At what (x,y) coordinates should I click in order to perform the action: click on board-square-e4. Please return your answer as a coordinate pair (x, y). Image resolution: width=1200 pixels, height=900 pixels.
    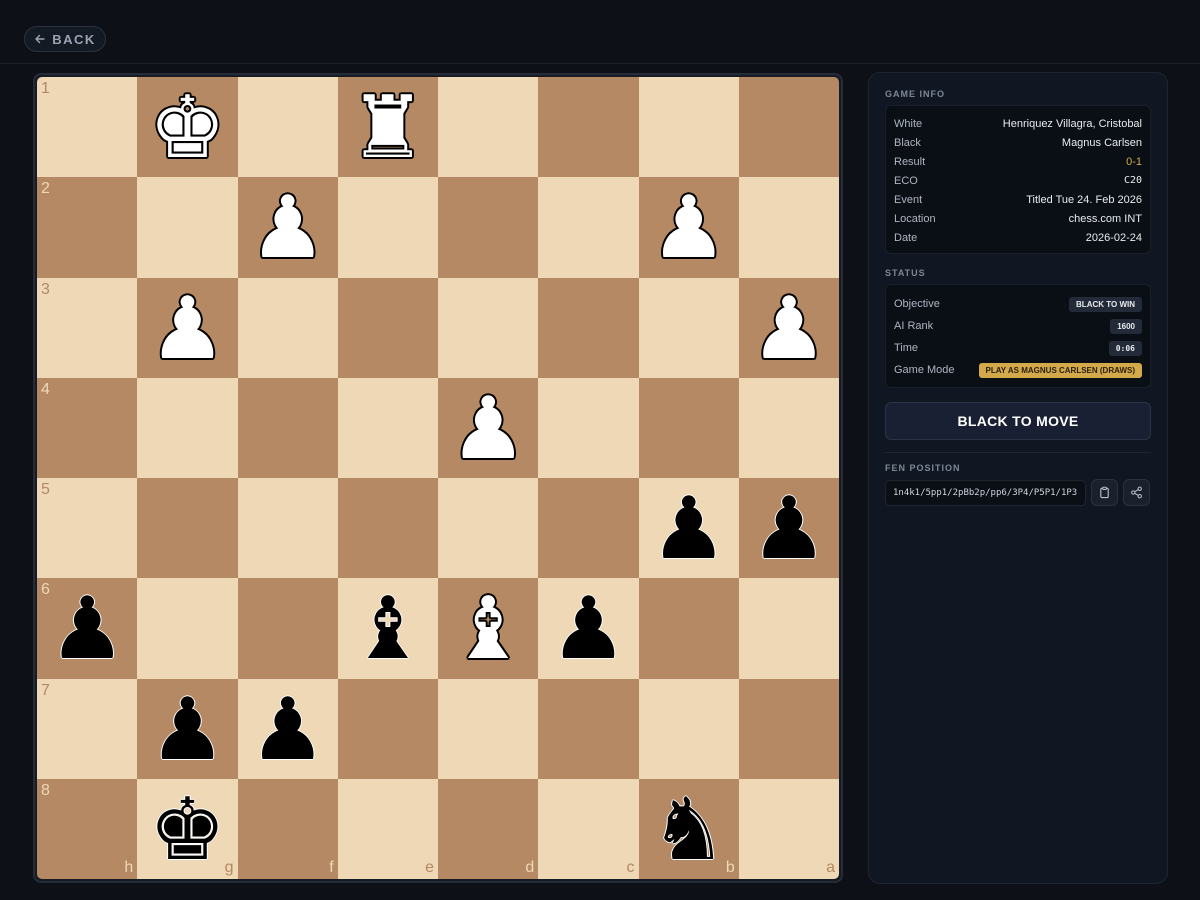
    Looking at the image, I should click on (387, 427).